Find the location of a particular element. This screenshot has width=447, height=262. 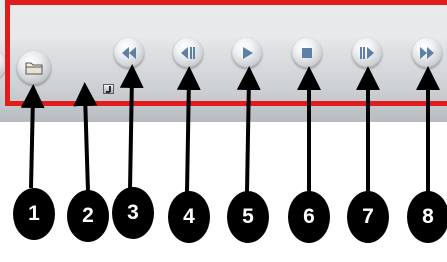

callout-2: 2 is located at coordinates (88, 216).